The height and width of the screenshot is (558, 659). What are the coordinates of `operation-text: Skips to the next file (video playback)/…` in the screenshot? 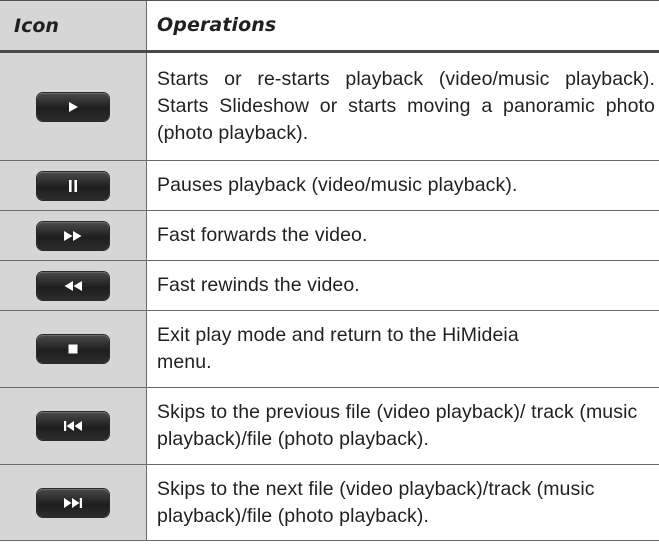 It's located at (376, 502).